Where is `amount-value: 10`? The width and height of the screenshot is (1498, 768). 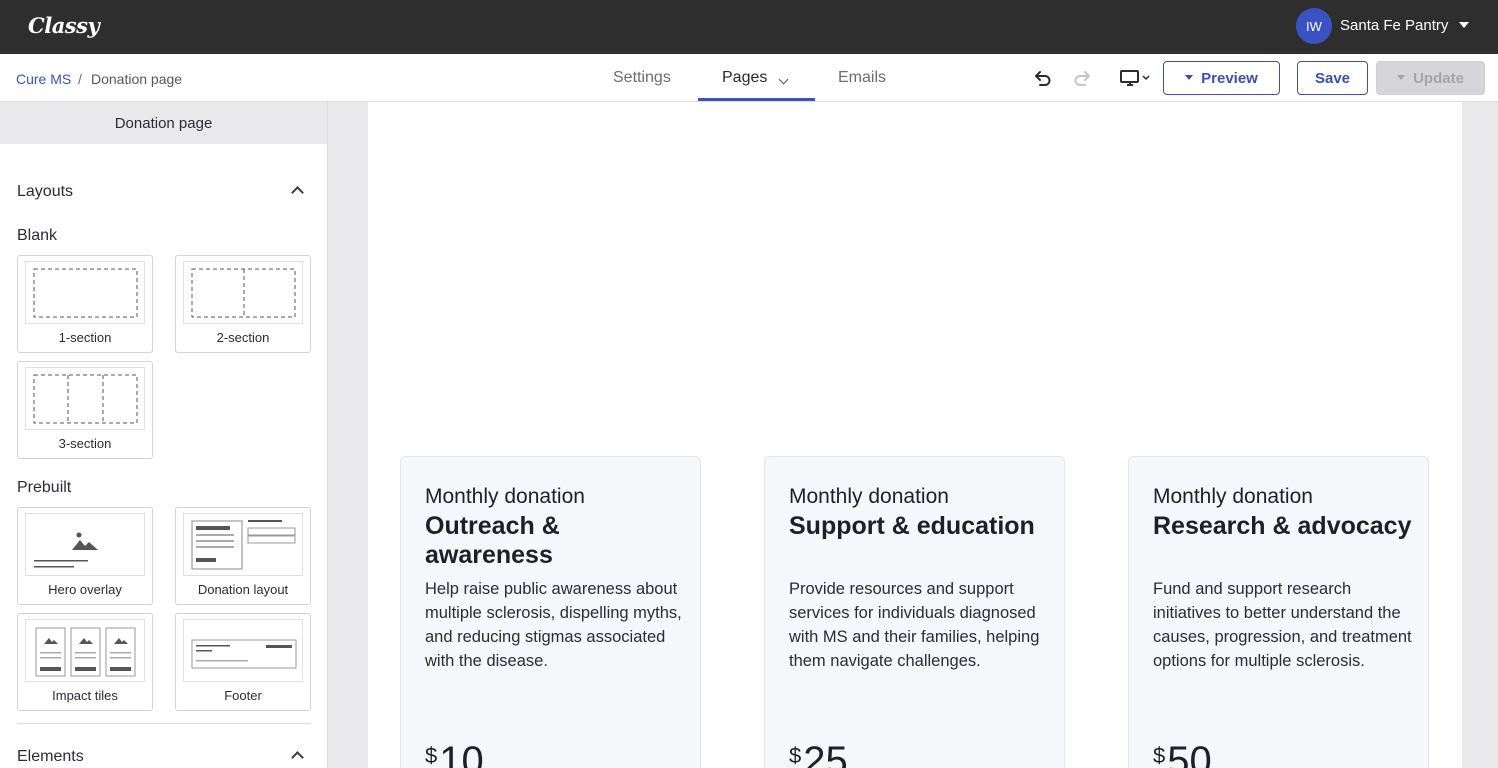
amount-value: 10 is located at coordinates (461, 753).